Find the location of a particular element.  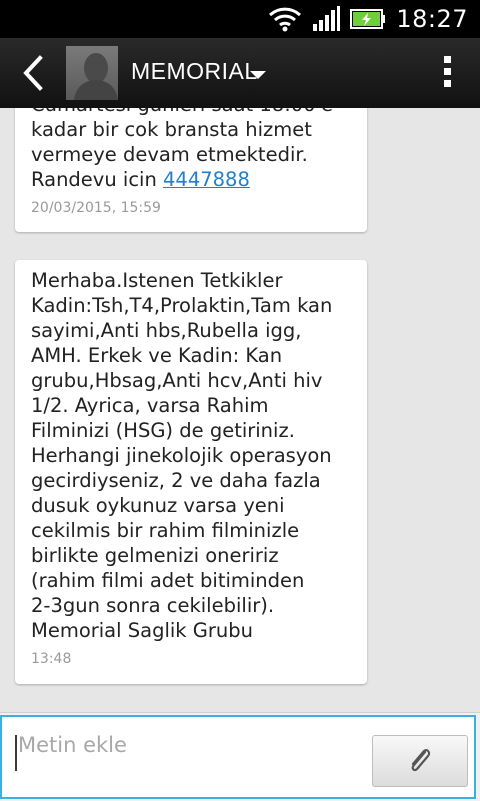

back-arrow-icon is located at coordinates (33, 73).